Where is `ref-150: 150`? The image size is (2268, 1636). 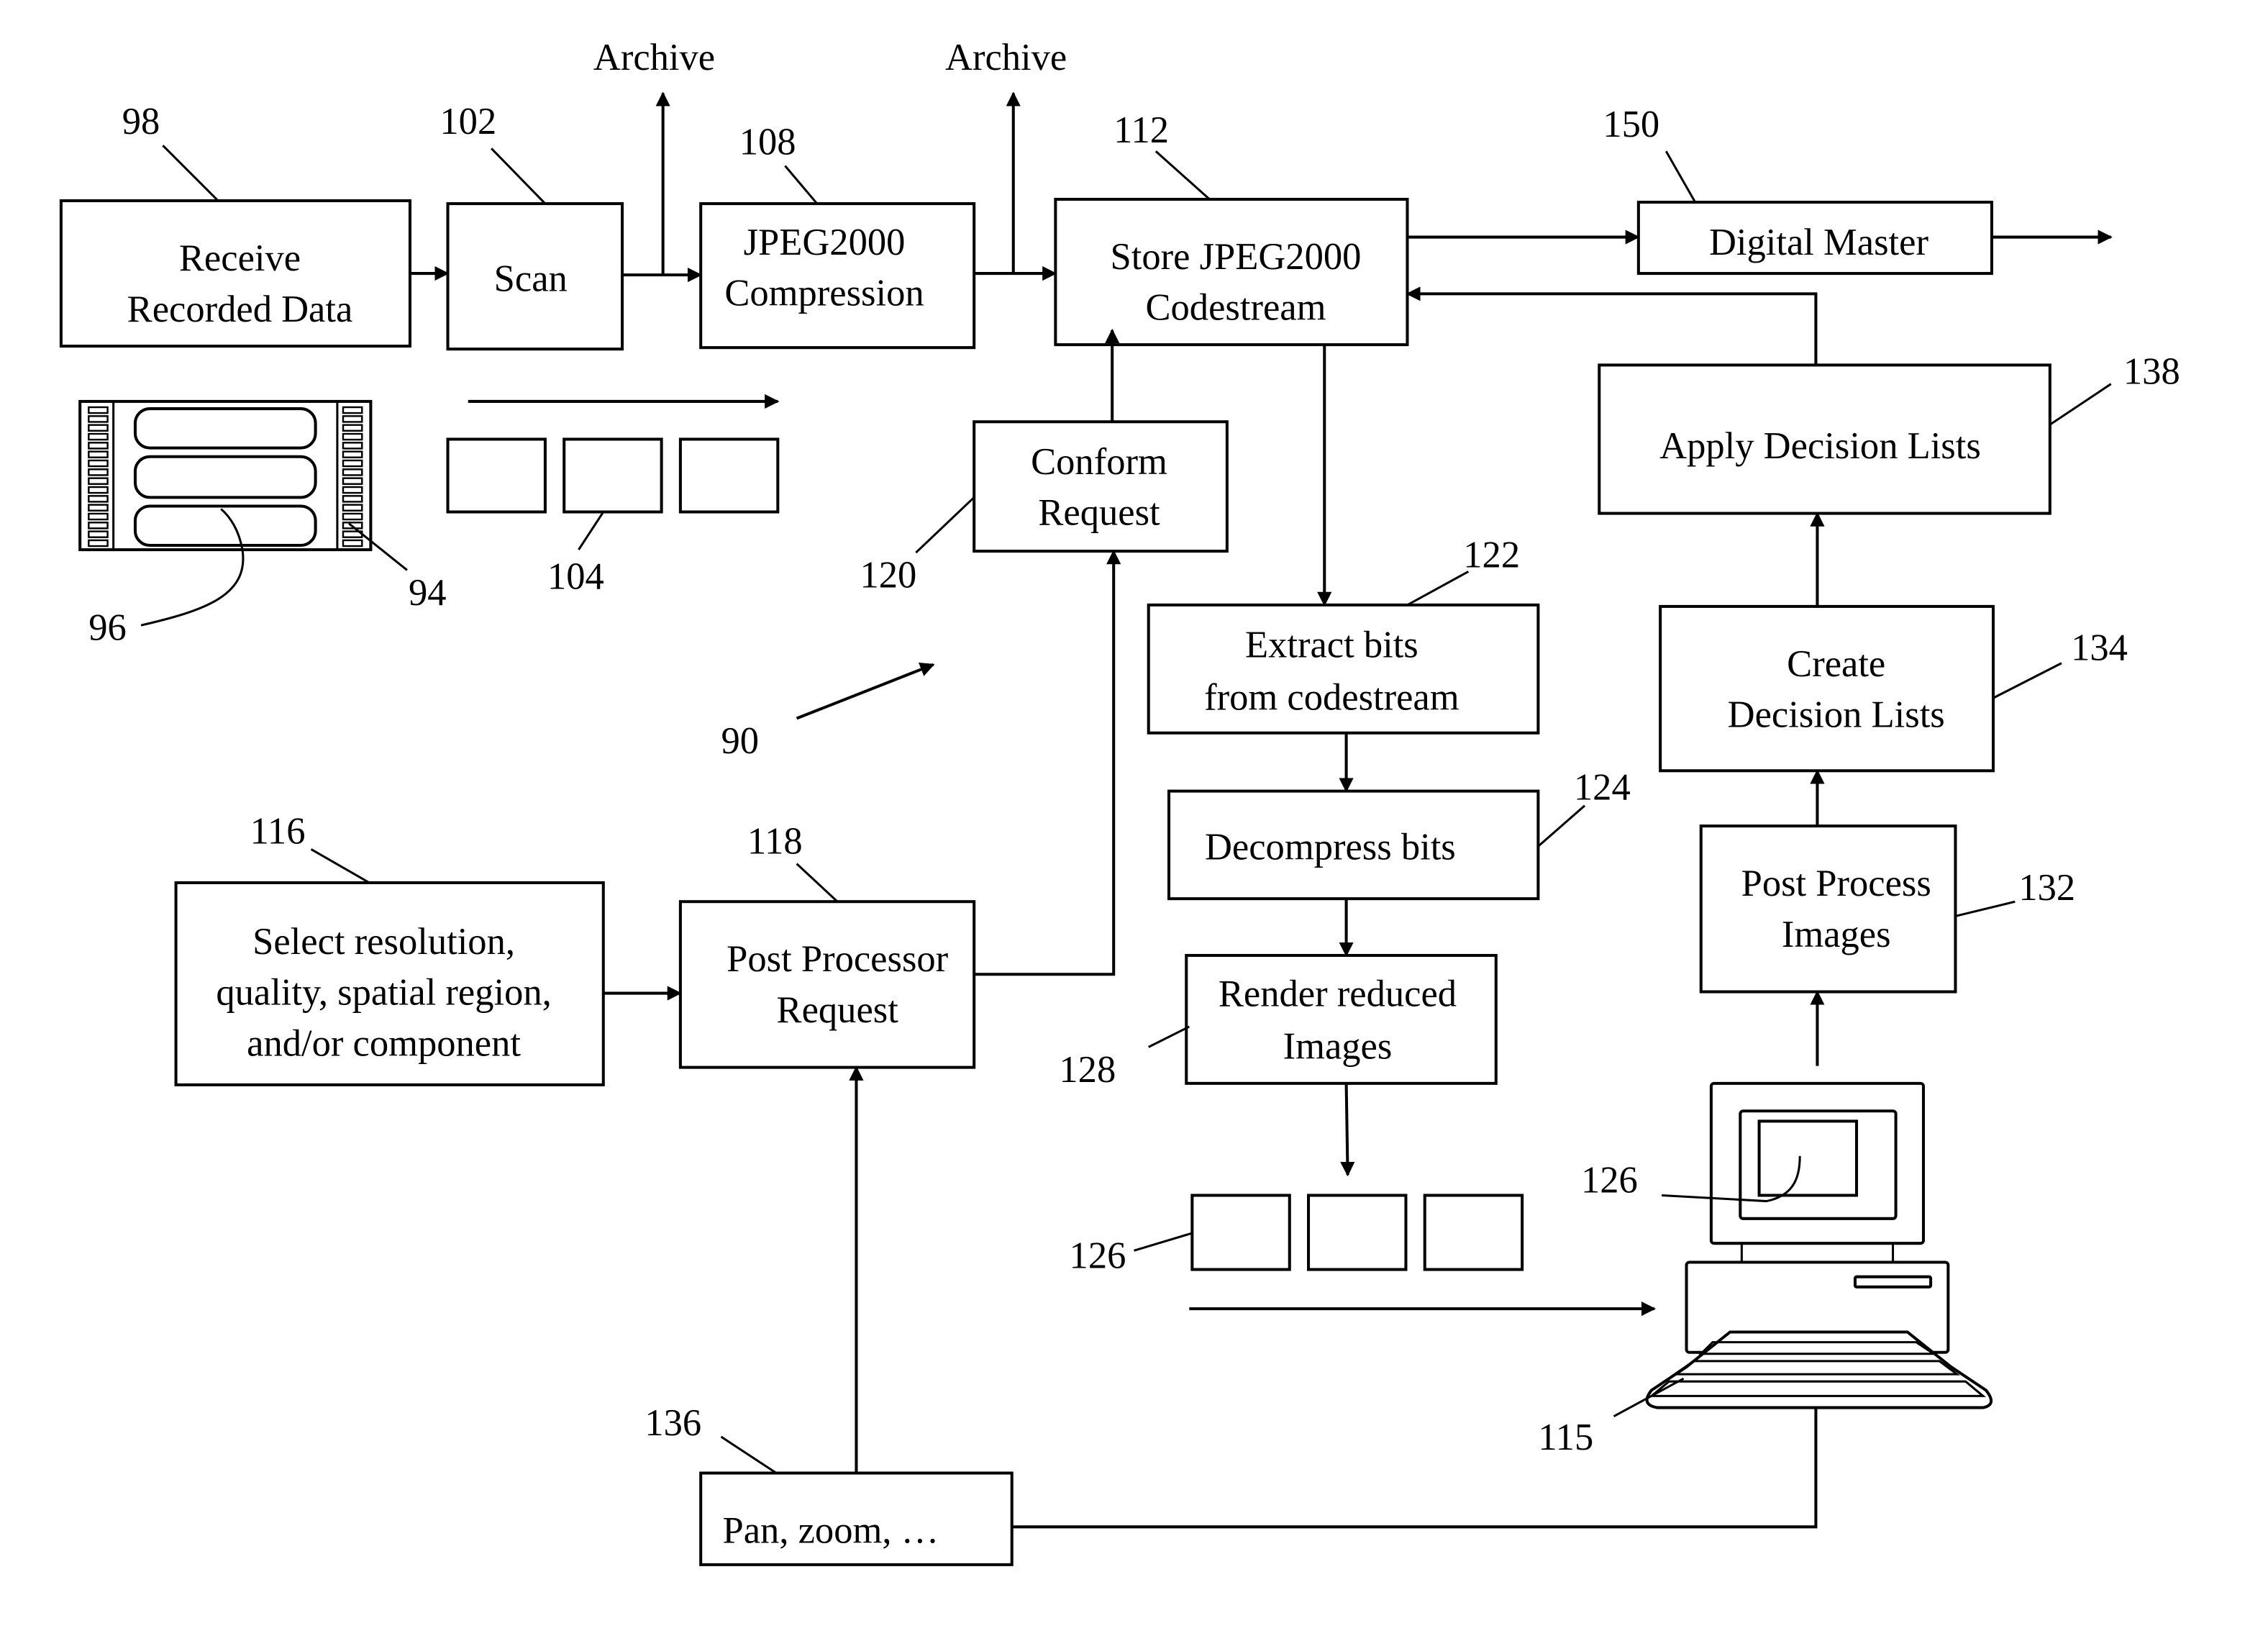
ref-150: 150 is located at coordinates (1631, 125).